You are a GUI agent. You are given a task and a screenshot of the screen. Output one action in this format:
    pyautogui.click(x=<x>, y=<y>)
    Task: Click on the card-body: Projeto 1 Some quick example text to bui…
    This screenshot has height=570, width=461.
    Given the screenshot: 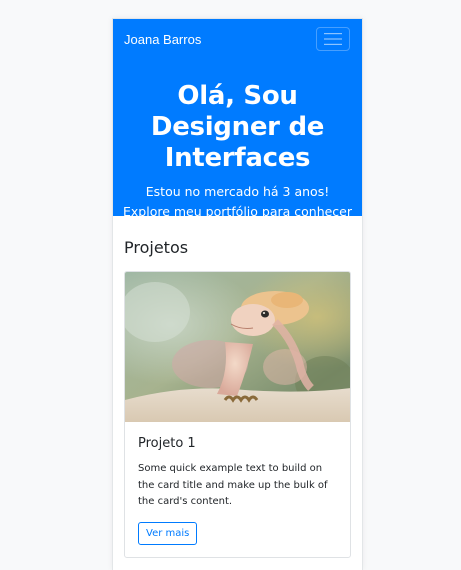 What is the action you would take?
    pyautogui.click(x=237, y=489)
    